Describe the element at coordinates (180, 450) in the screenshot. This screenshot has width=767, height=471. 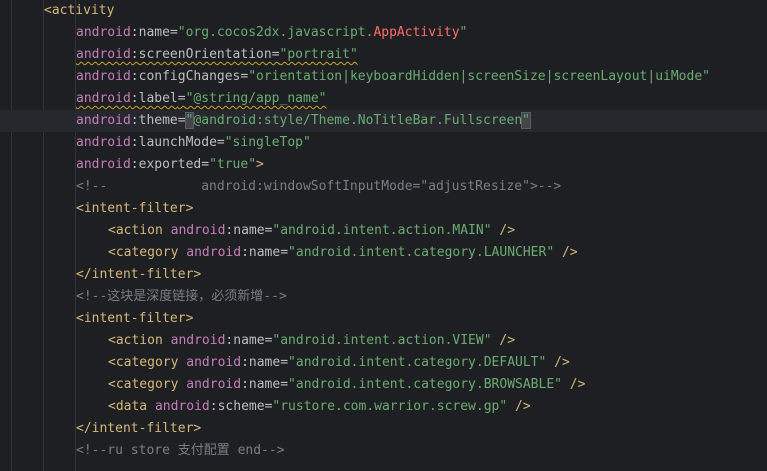
I see `code-token: <!--ru store 支付配置 end-->` at that location.